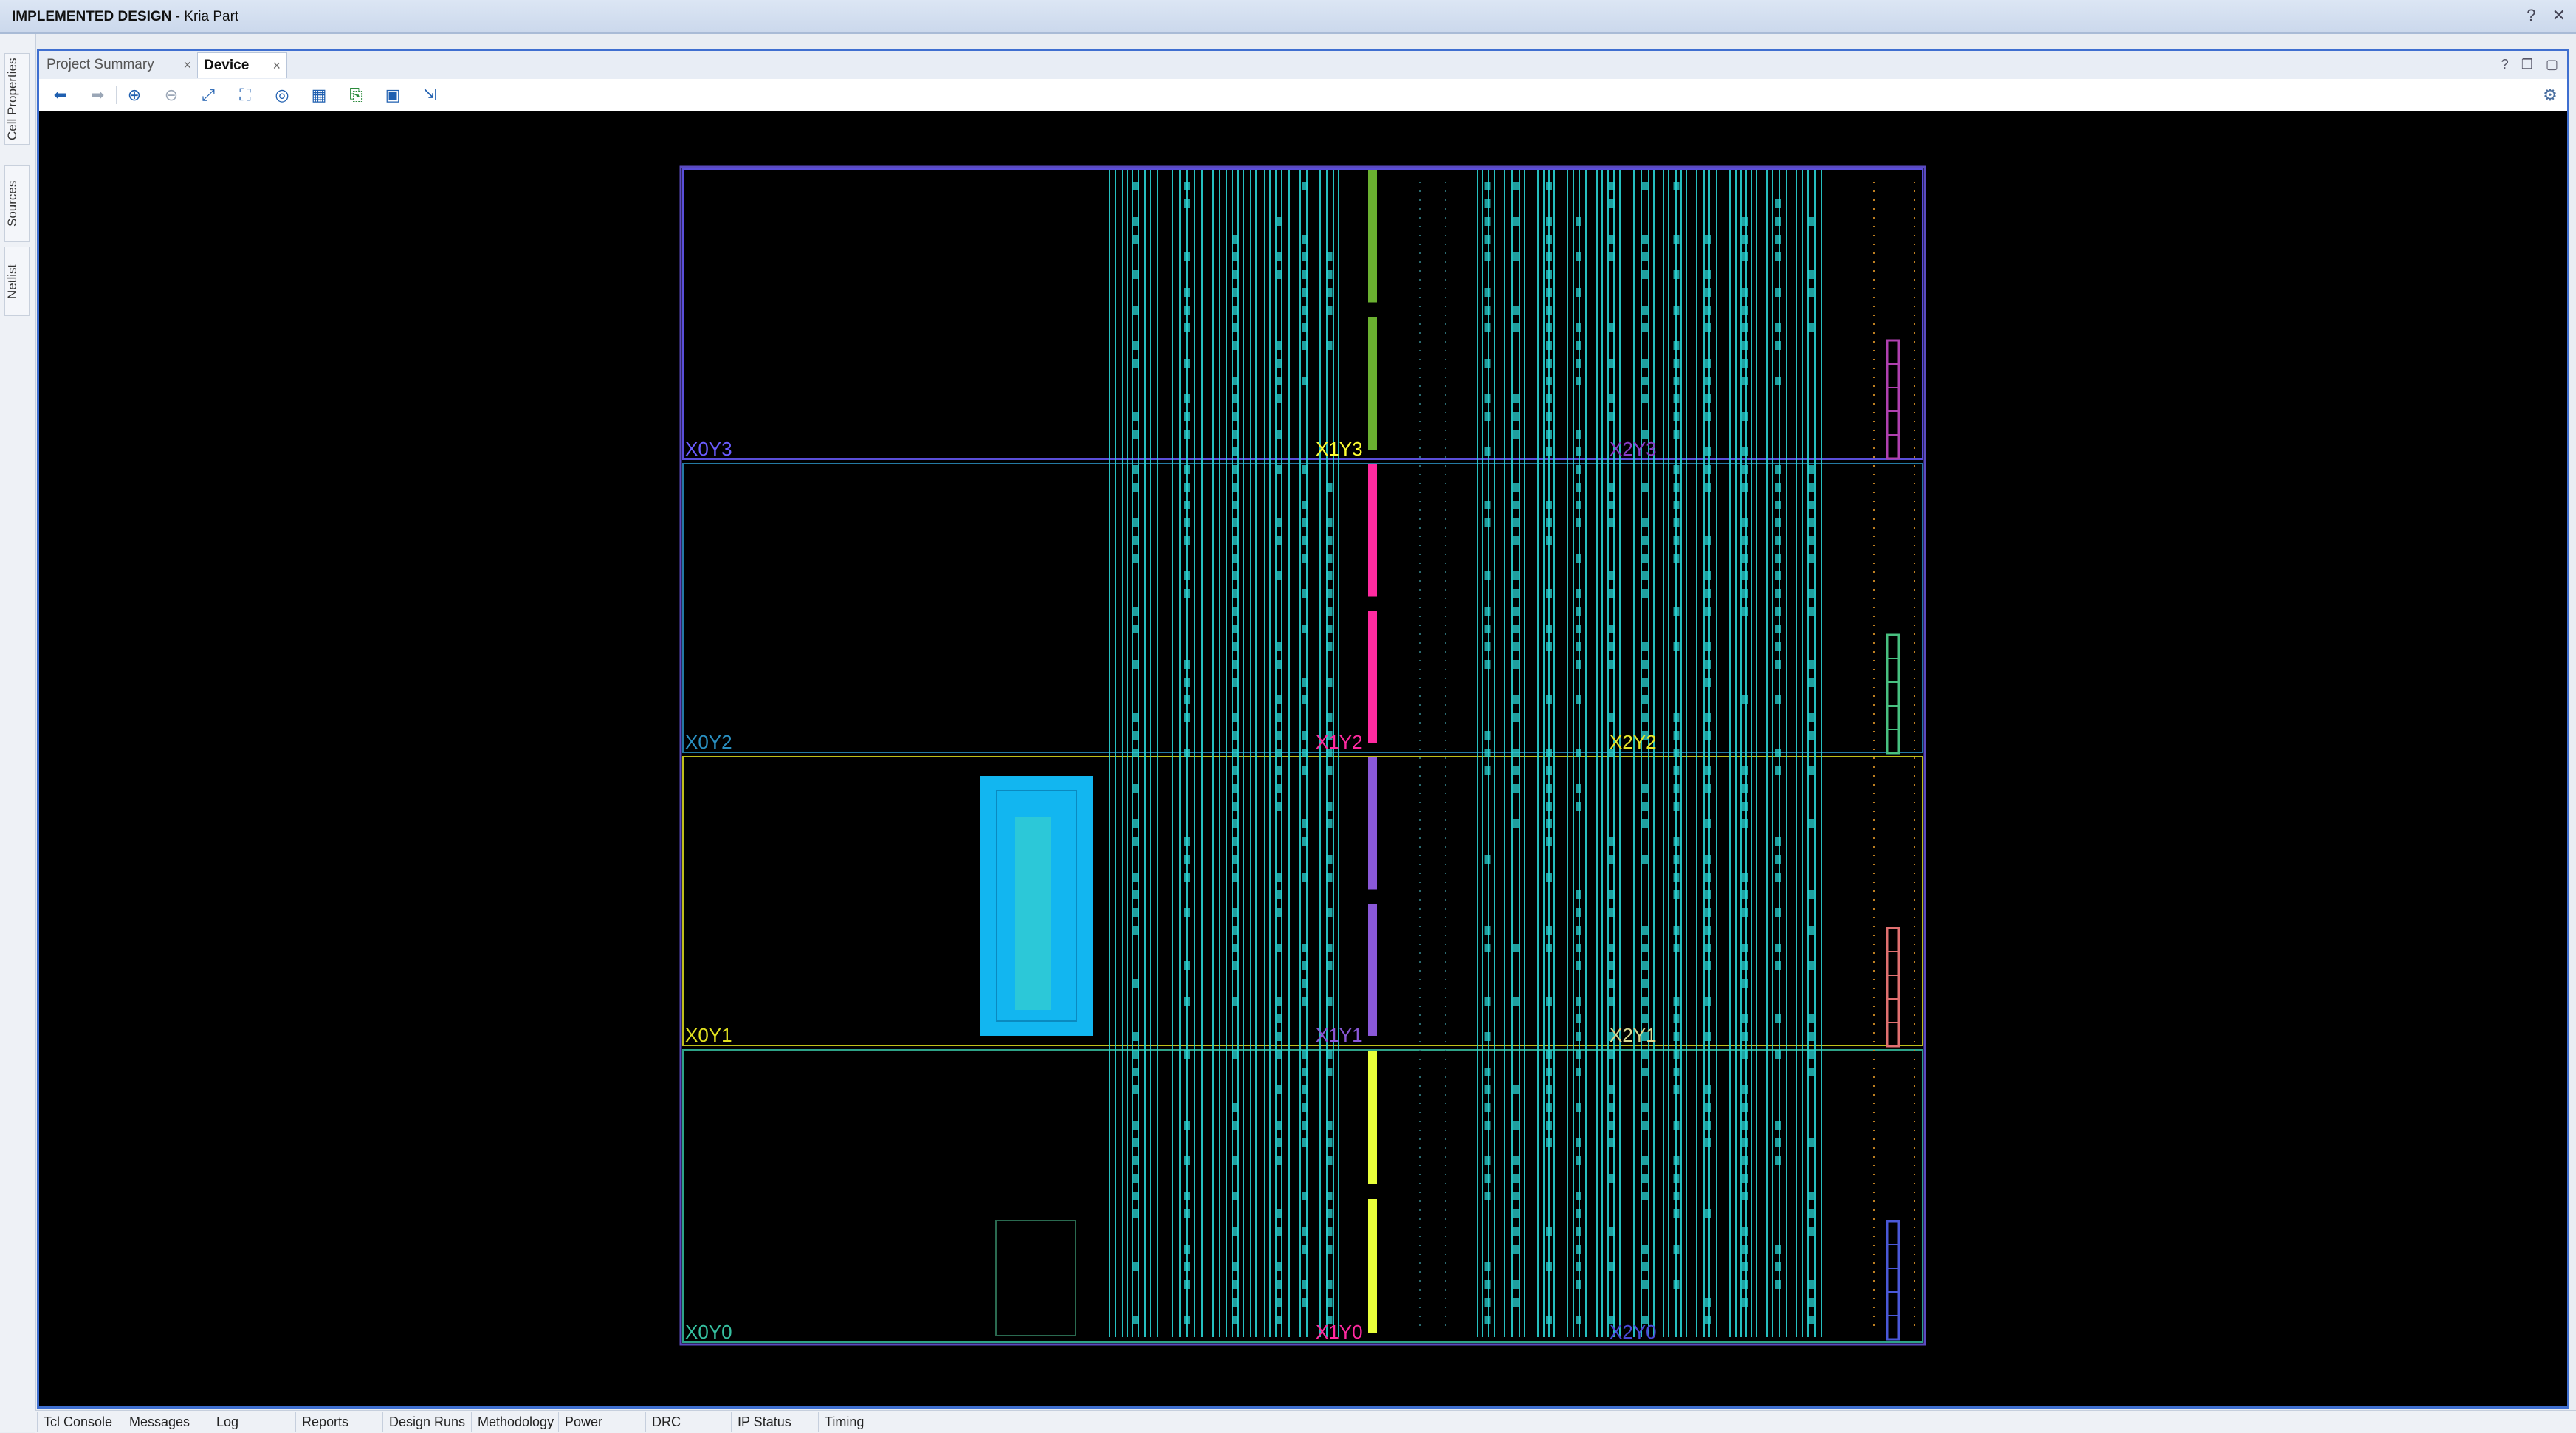 The height and width of the screenshot is (1433, 2576). What do you see at coordinates (119, 65) in the screenshot?
I see `tab-project-summary: Project Summary ×` at bounding box center [119, 65].